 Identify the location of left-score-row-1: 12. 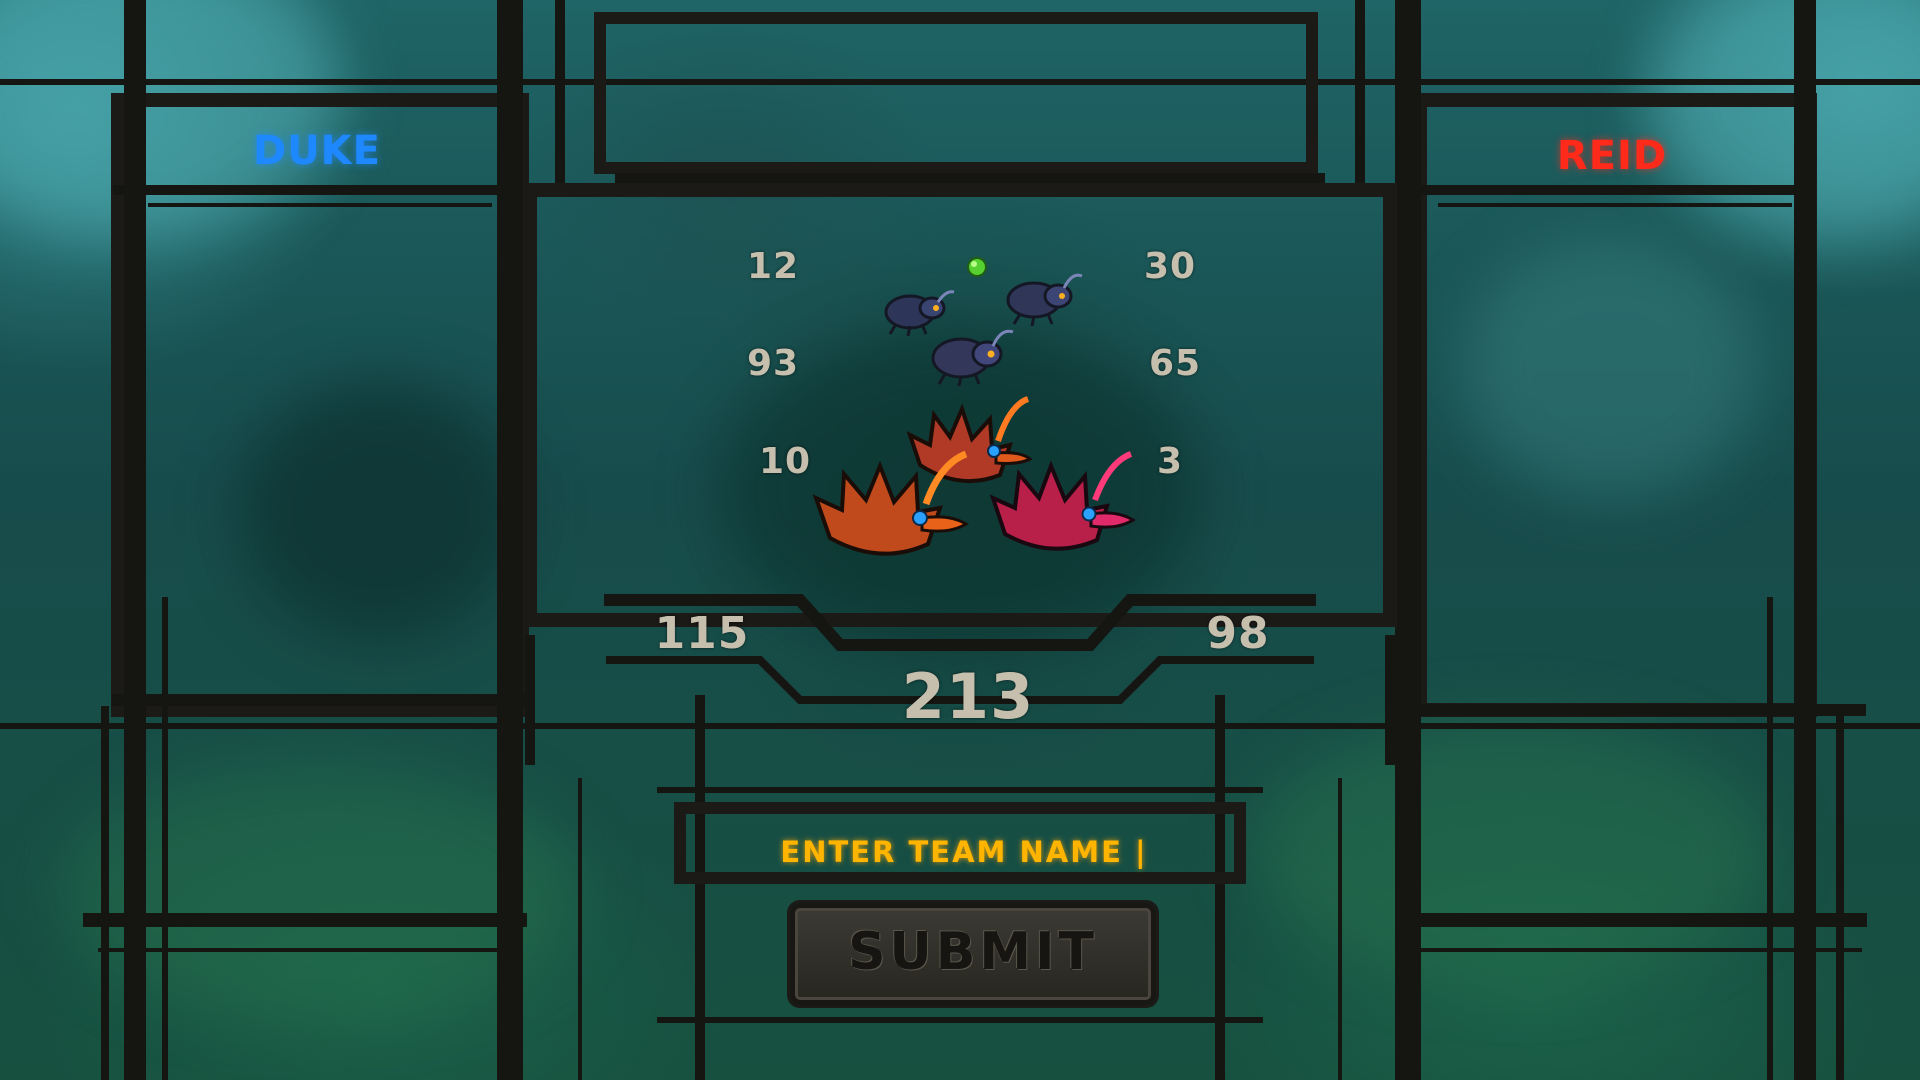
(773, 266).